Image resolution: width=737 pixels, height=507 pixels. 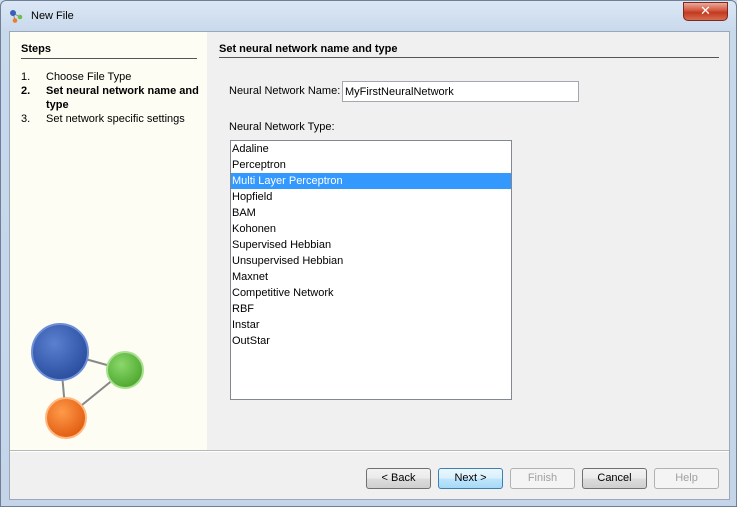 What do you see at coordinates (26, 91) in the screenshot?
I see `step-number: 2.` at bounding box center [26, 91].